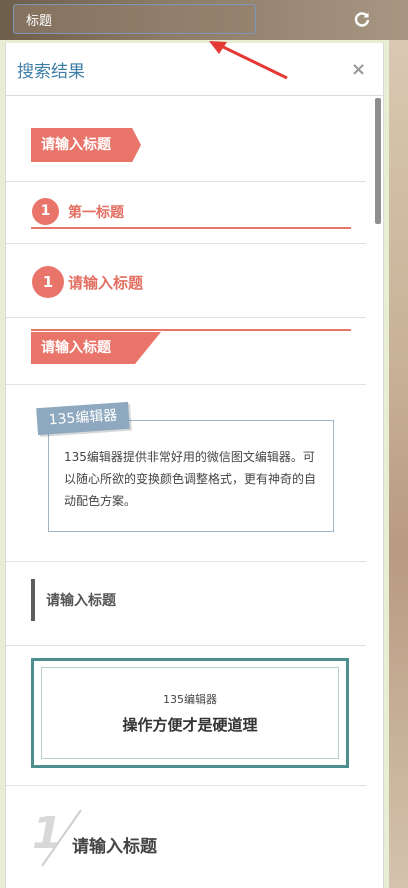 This screenshot has width=408, height=888. Describe the element at coordinates (134, 19) in the screenshot. I see `search-input` at that location.